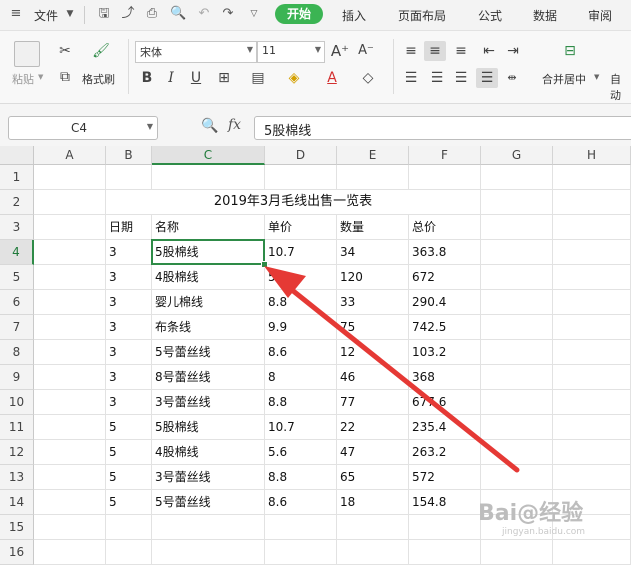 The height and width of the screenshot is (565, 631). I want to click on annotation-arrow, so click(392, 369).